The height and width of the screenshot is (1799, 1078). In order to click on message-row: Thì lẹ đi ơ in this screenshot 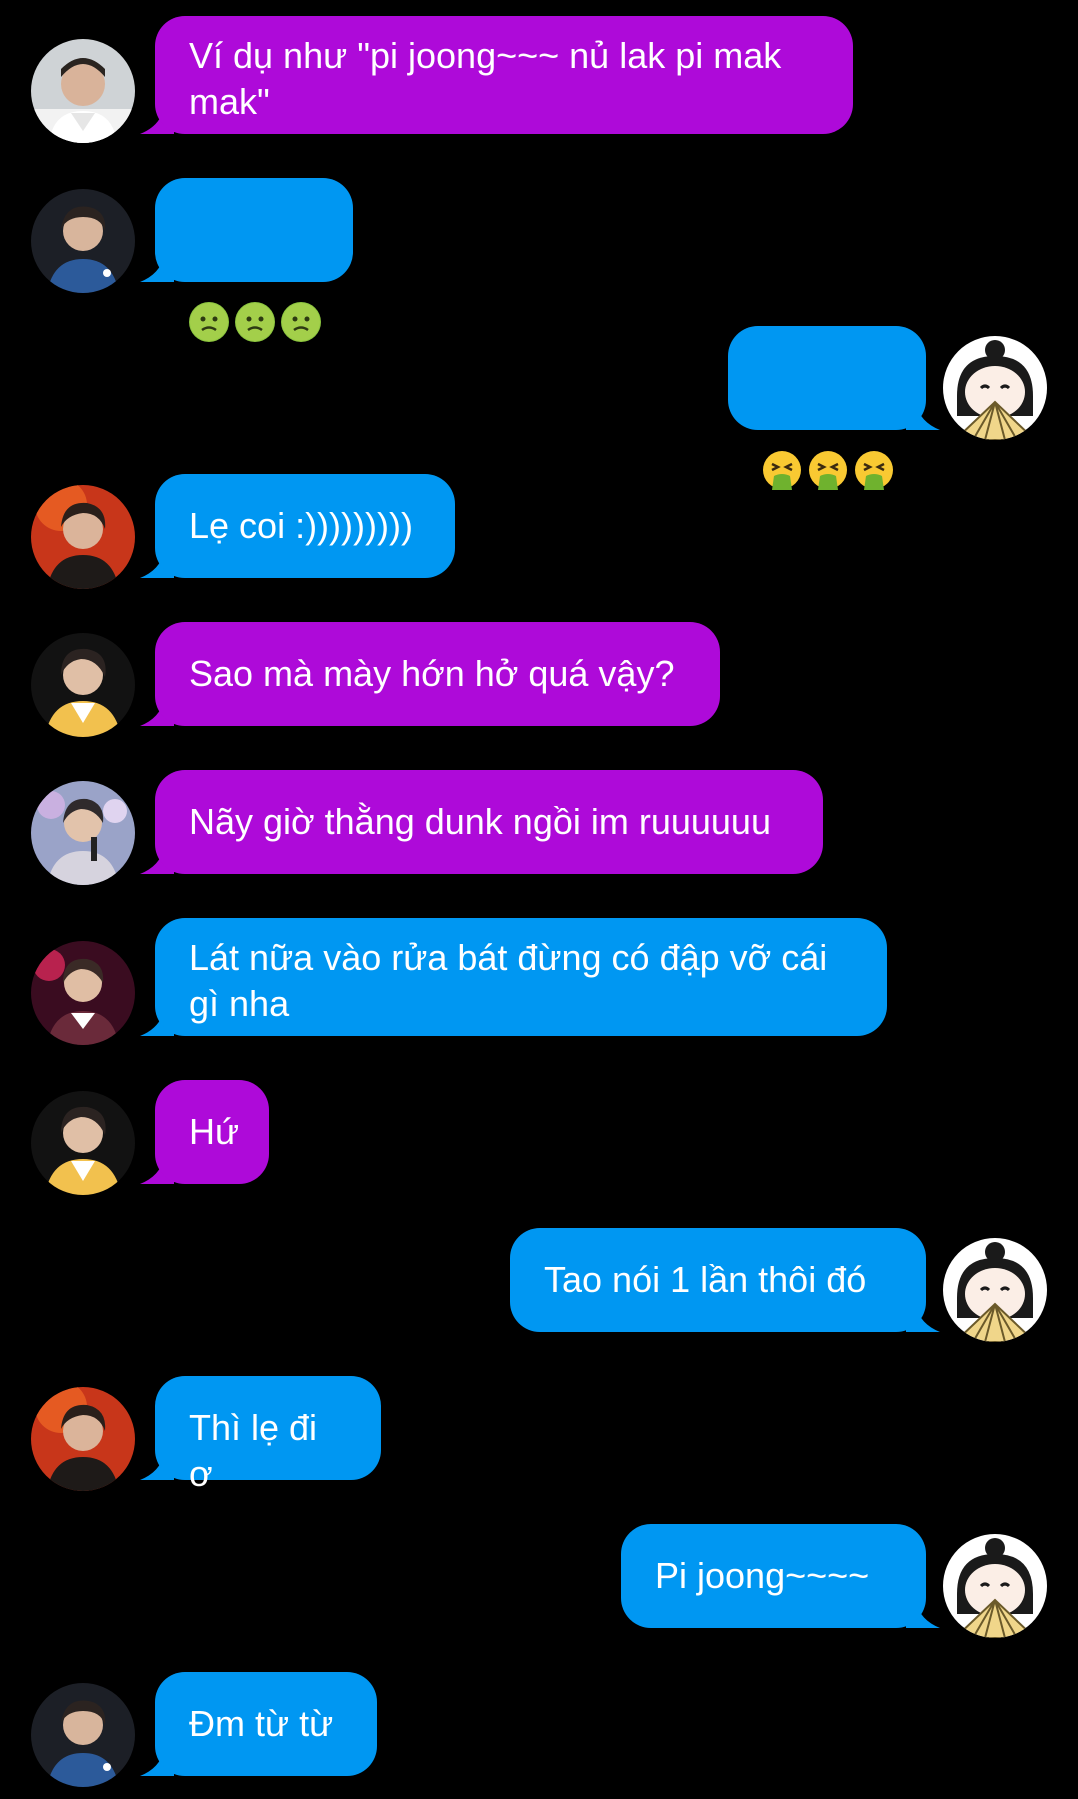, I will do `click(539, 1435)`.